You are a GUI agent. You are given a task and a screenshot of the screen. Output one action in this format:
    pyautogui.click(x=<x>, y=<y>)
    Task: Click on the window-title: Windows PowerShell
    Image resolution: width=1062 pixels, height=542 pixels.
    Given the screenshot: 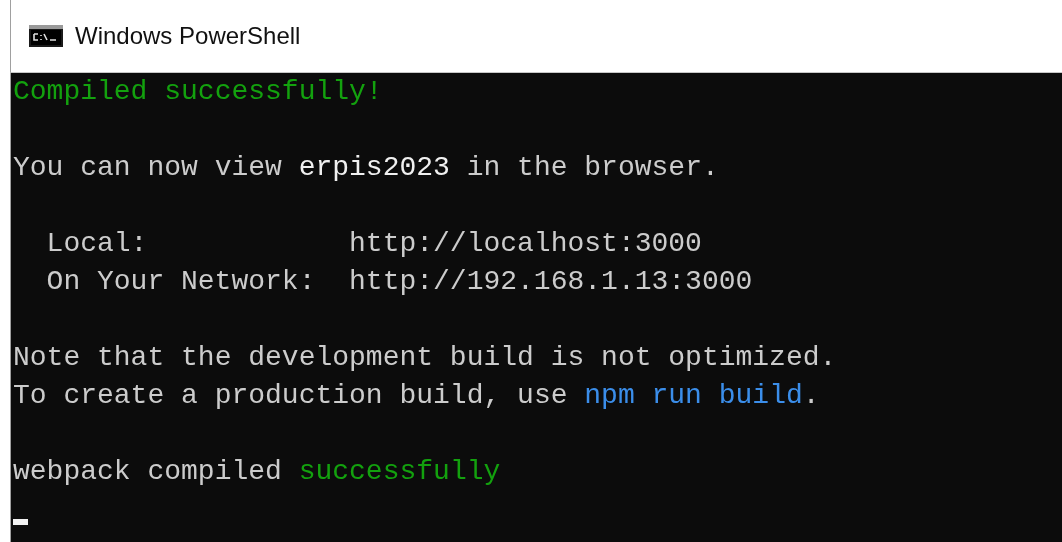 What is the action you would take?
    pyautogui.click(x=188, y=36)
    